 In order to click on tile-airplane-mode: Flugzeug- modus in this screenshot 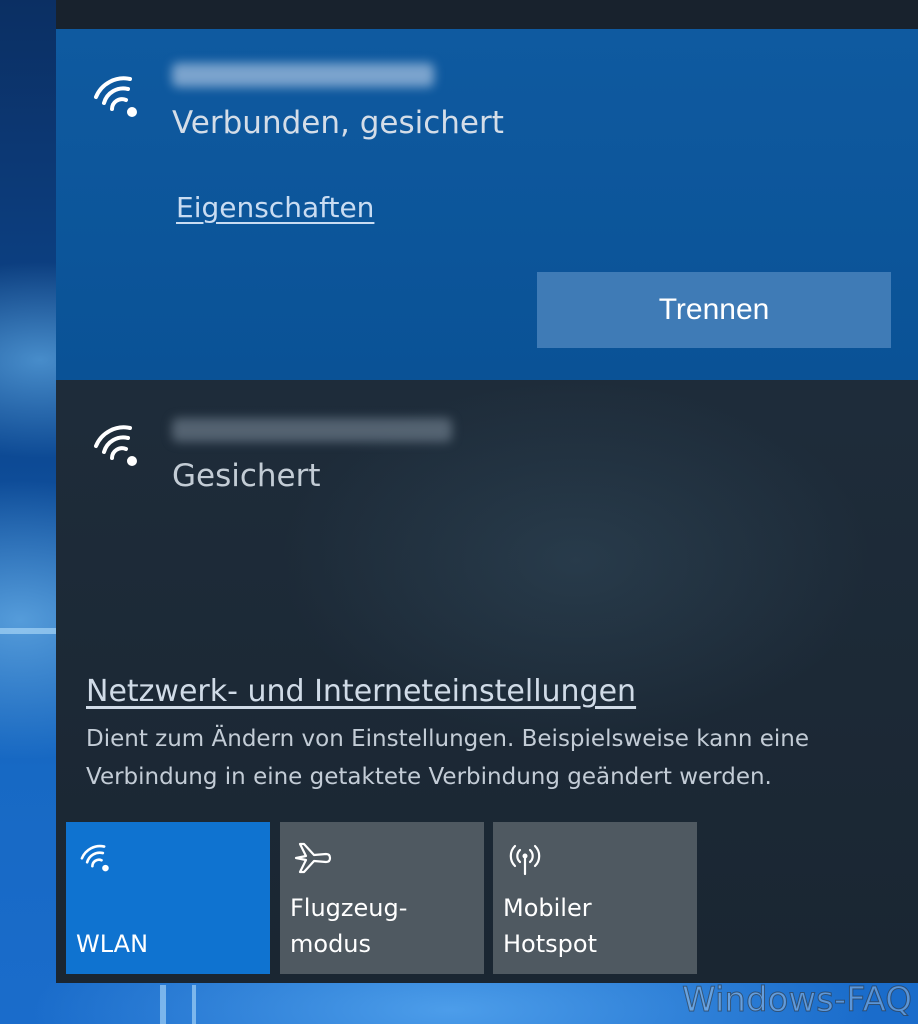, I will do `click(382, 898)`.